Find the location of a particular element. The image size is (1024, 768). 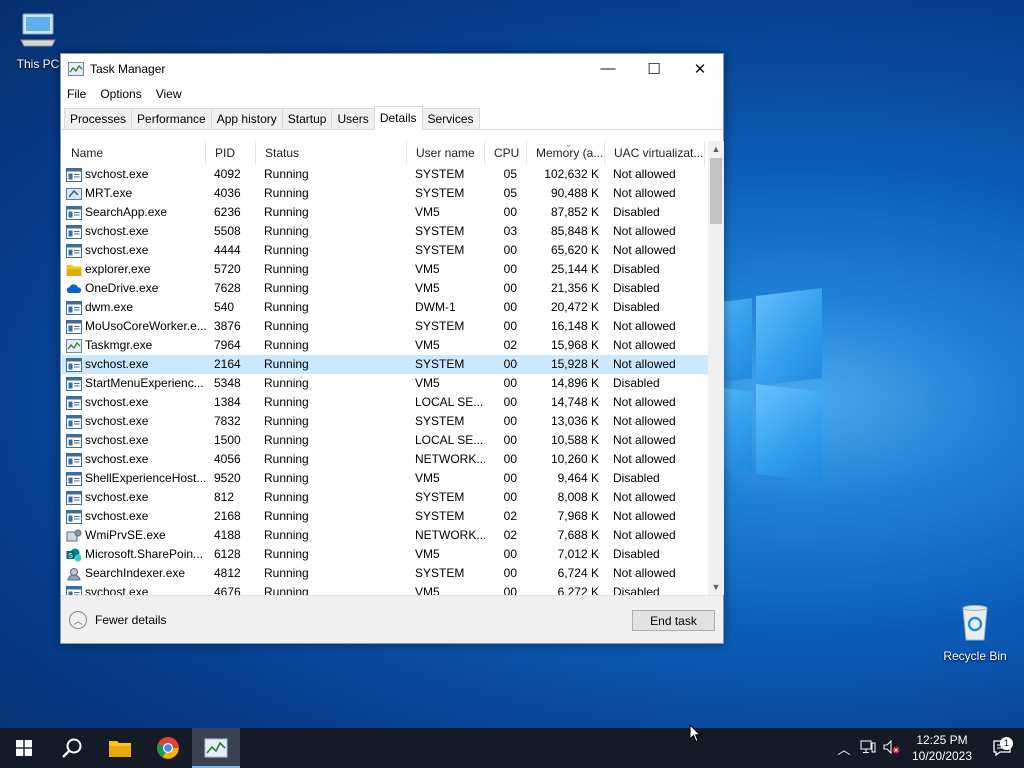

title-bar: Task Manager — ☐ ✕ is located at coordinates (392, 68).